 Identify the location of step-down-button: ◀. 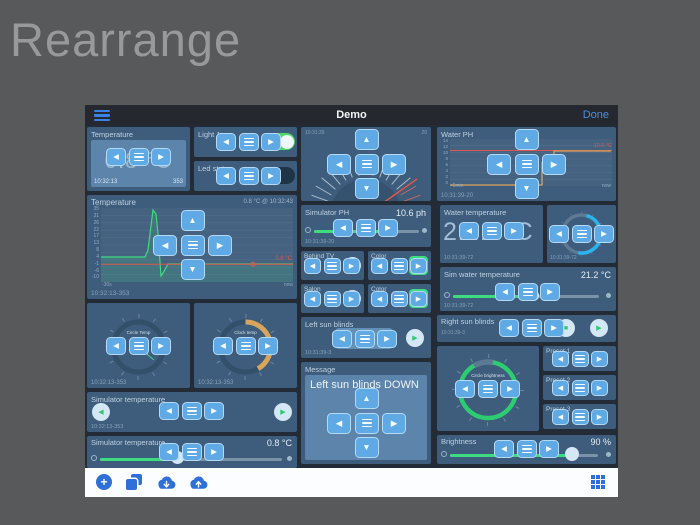
(101, 412).